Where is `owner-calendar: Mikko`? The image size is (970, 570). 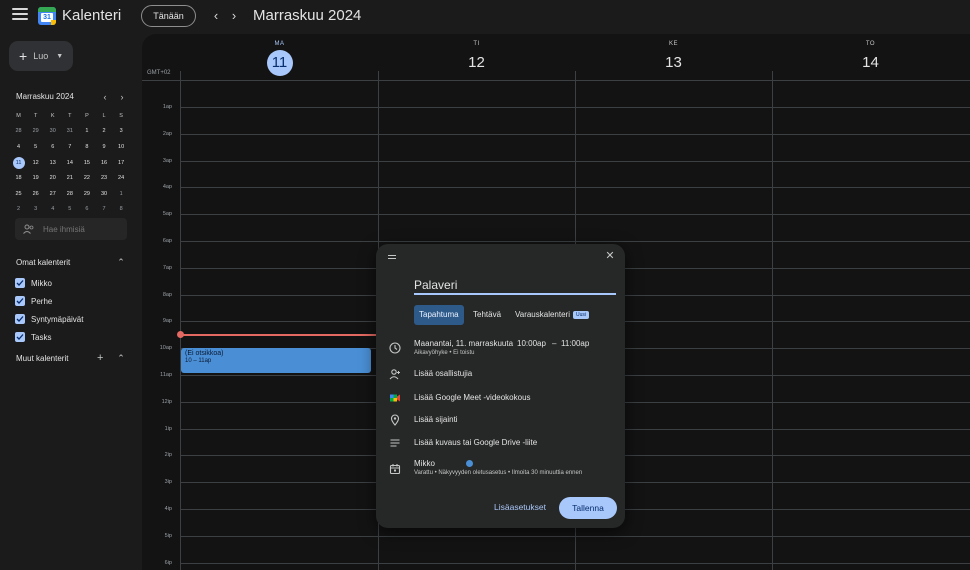 owner-calendar: Mikko is located at coordinates (424, 463).